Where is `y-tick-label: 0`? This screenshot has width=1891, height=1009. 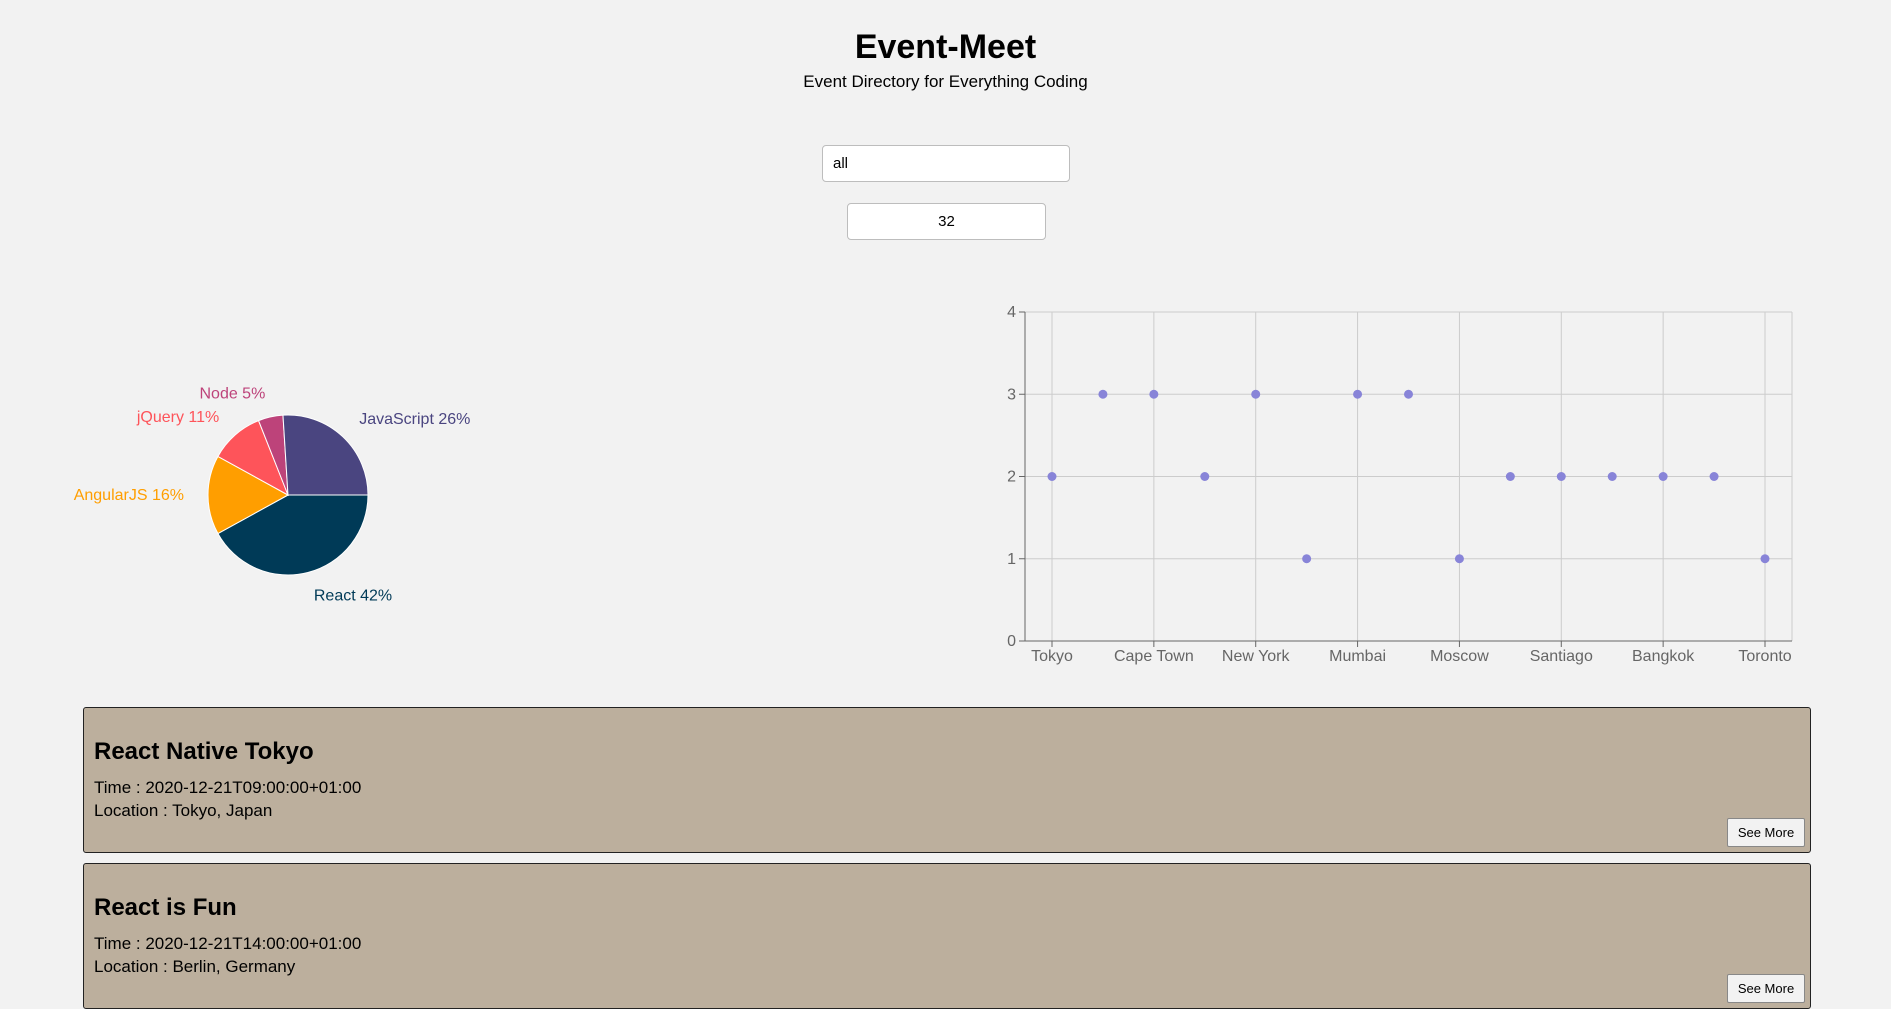
y-tick-label: 0 is located at coordinates (1011, 641).